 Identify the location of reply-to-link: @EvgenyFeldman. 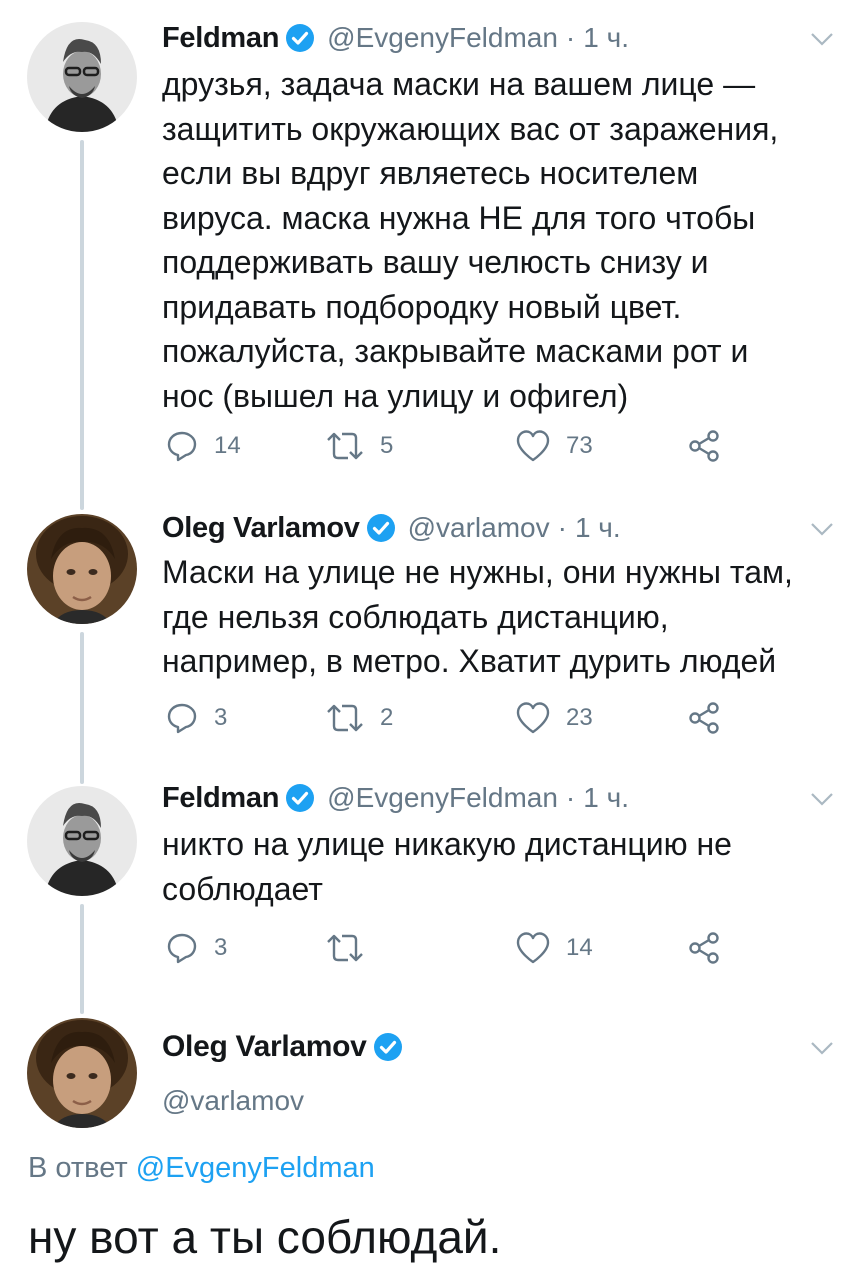
(255, 1168).